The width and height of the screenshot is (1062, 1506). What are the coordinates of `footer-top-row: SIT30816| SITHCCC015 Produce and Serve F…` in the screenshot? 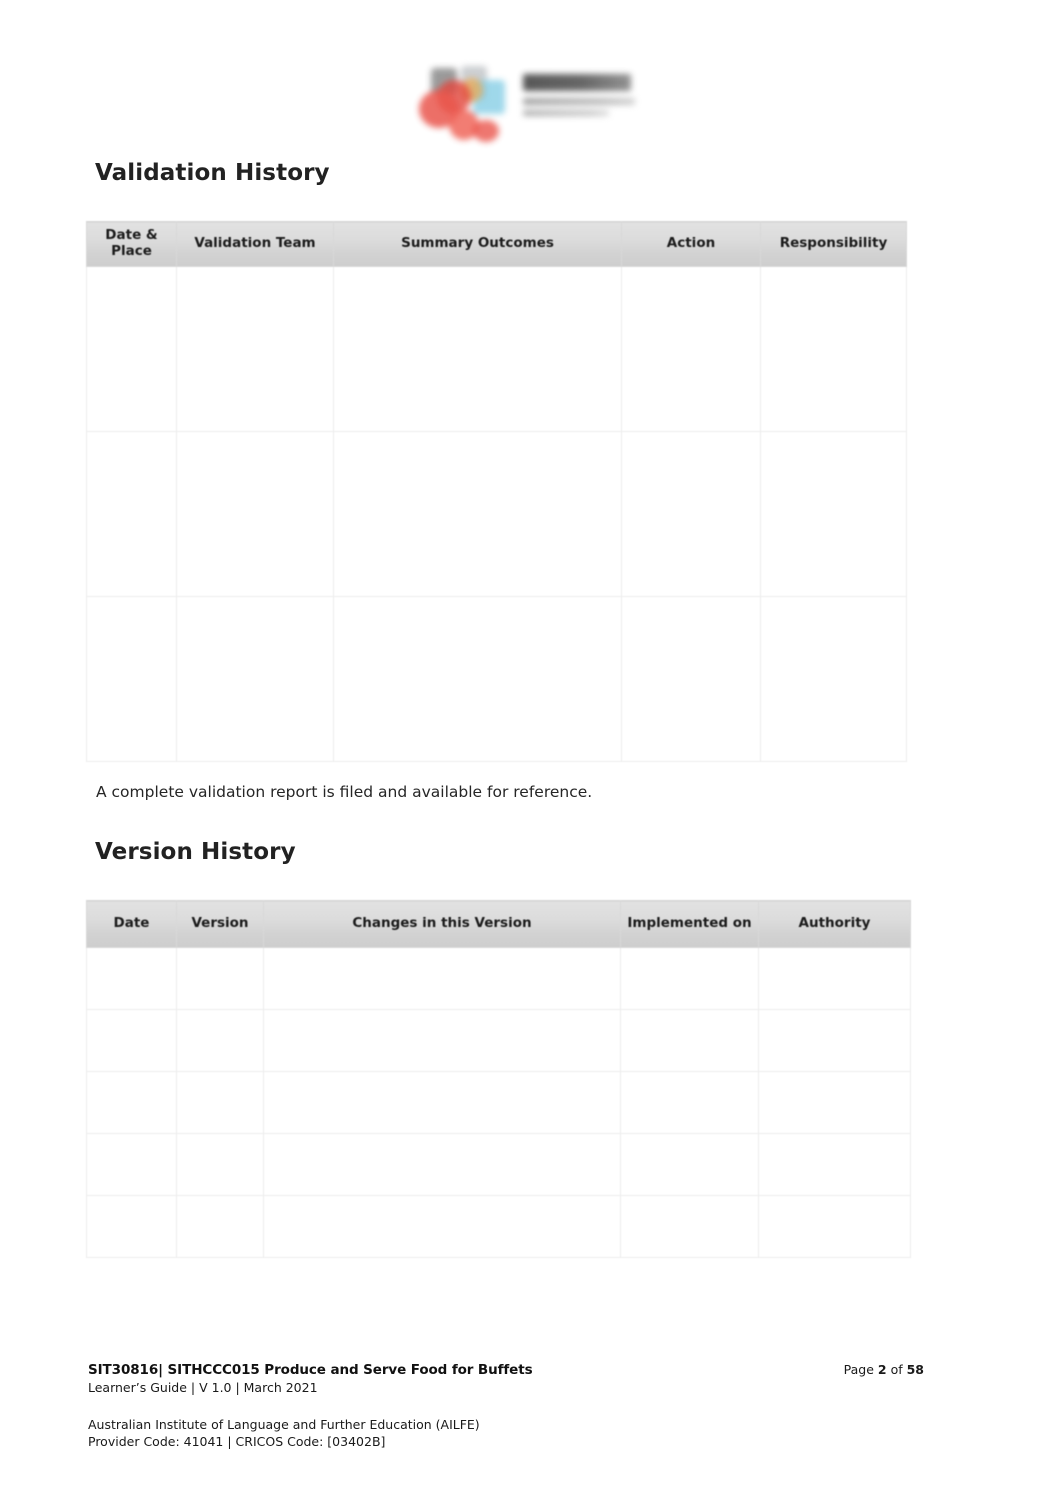 It's located at (506, 1370).